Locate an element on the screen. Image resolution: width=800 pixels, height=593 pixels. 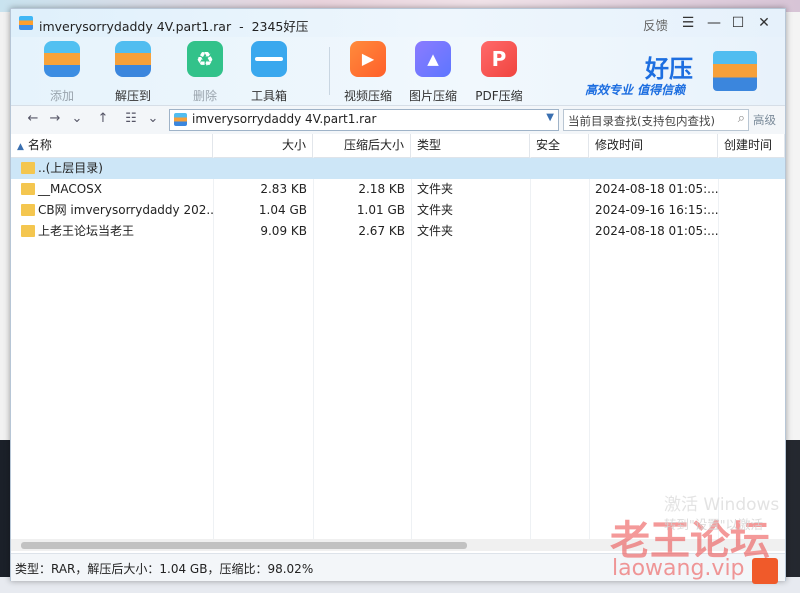
path-text: imverysorrydaddy 4V.part1.rar is located at coordinates (284, 119).